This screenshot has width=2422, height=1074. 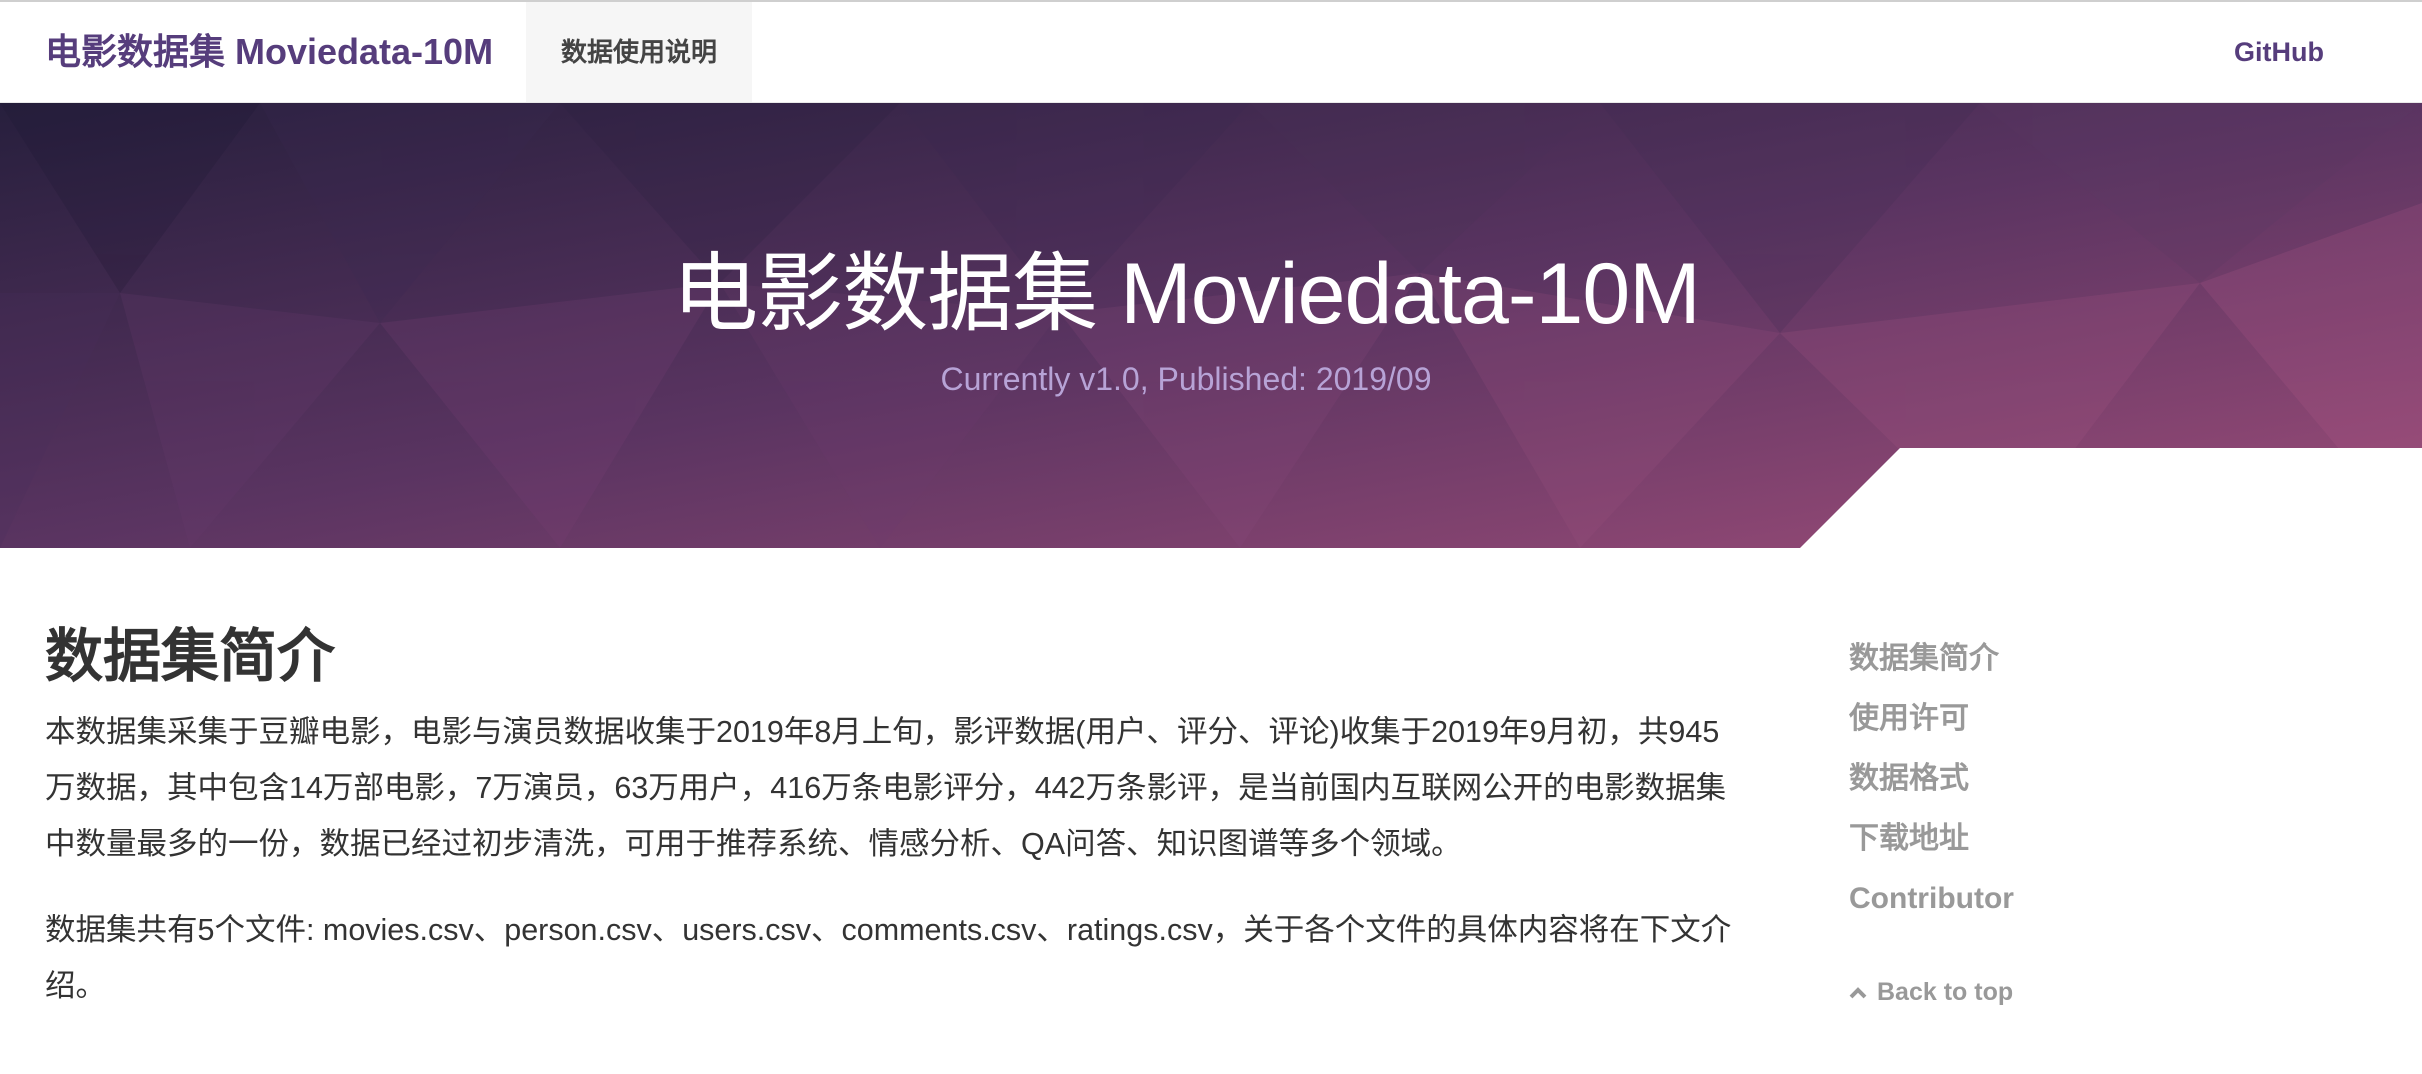 I want to click on hero-title: 电影数据集 Moviedata-10M, so click(x=1186, y=294).